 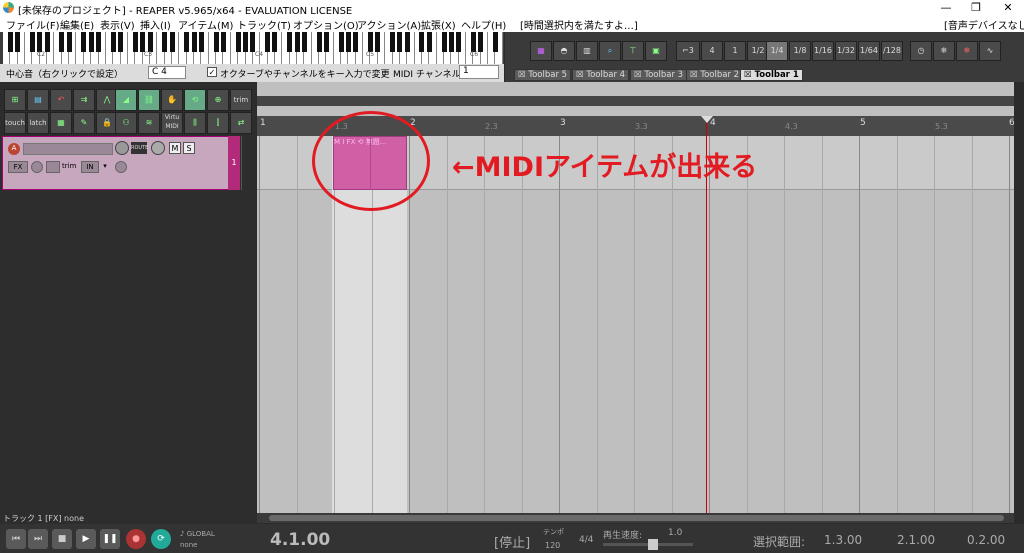 I want to click on stop-button: ■, so click(x=62, y=539).